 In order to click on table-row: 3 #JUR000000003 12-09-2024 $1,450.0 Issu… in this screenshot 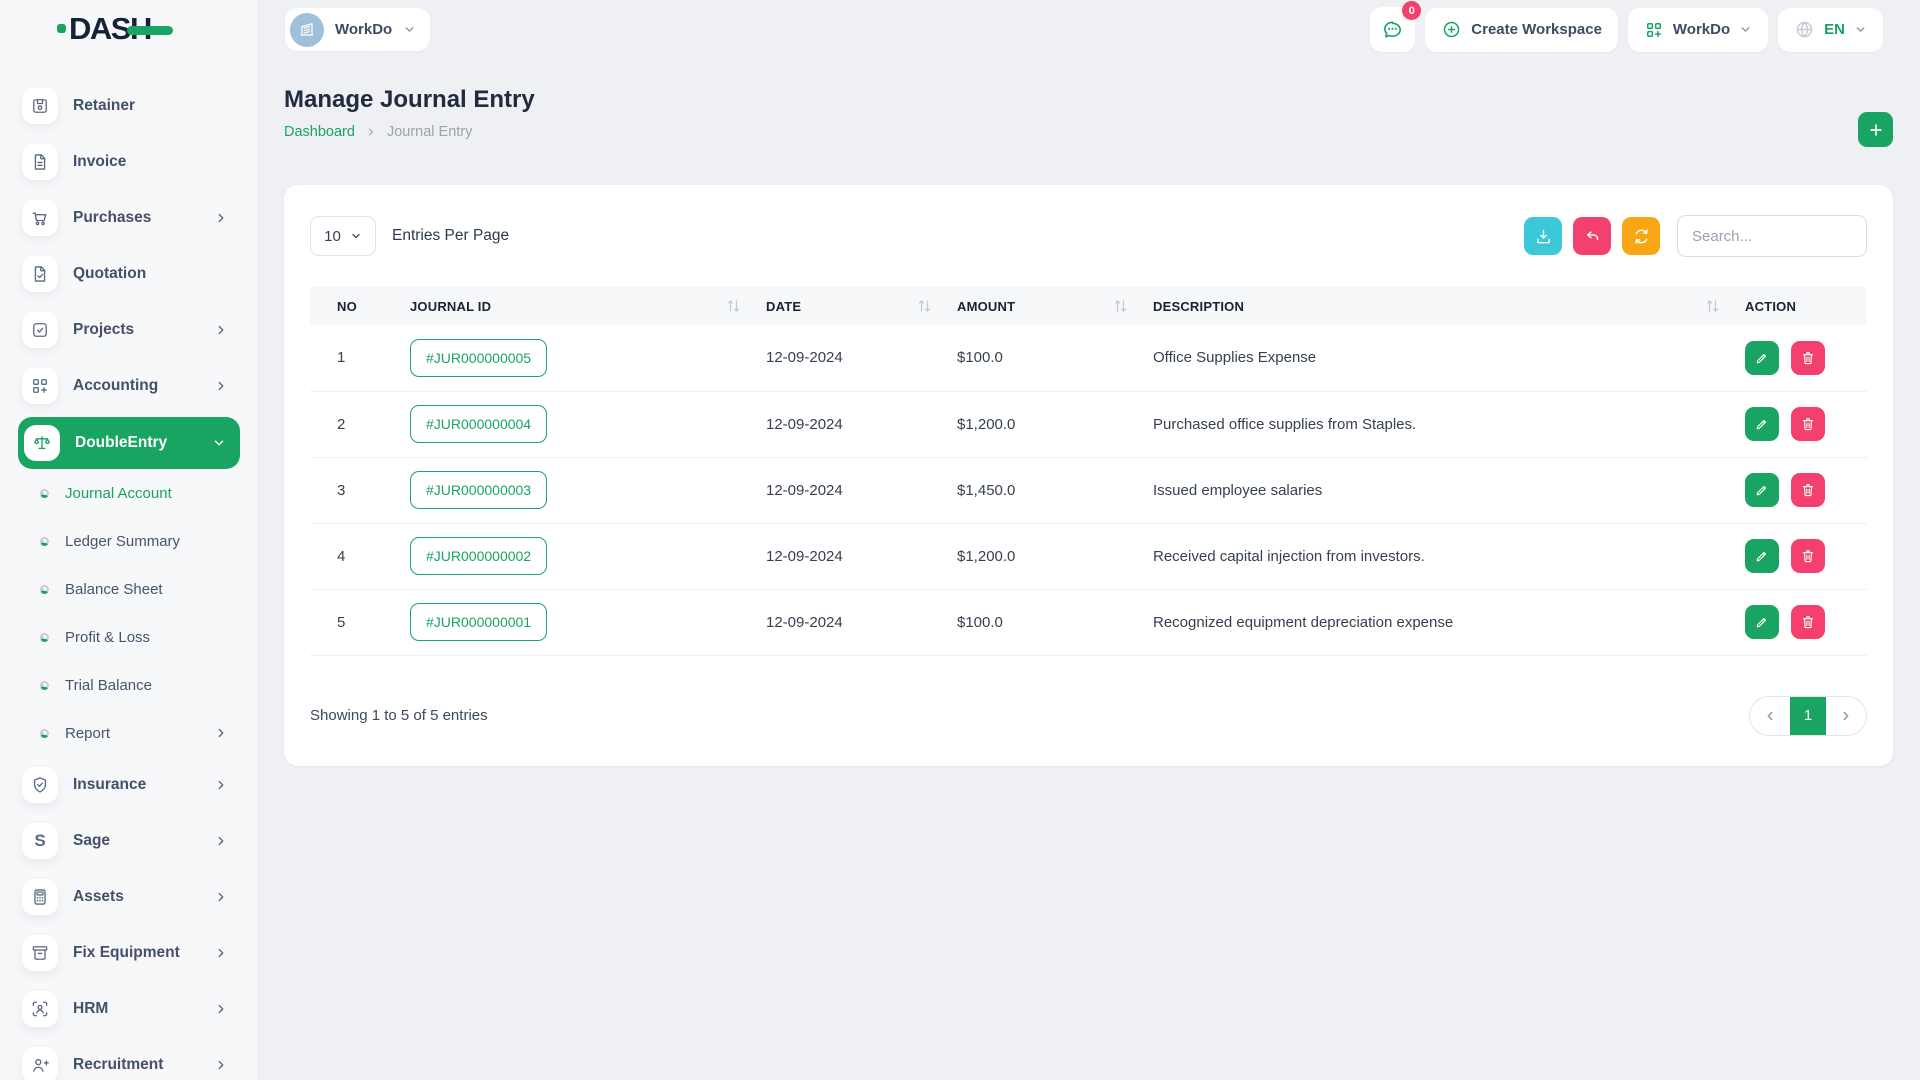, I will do `click(1088, 490)`.